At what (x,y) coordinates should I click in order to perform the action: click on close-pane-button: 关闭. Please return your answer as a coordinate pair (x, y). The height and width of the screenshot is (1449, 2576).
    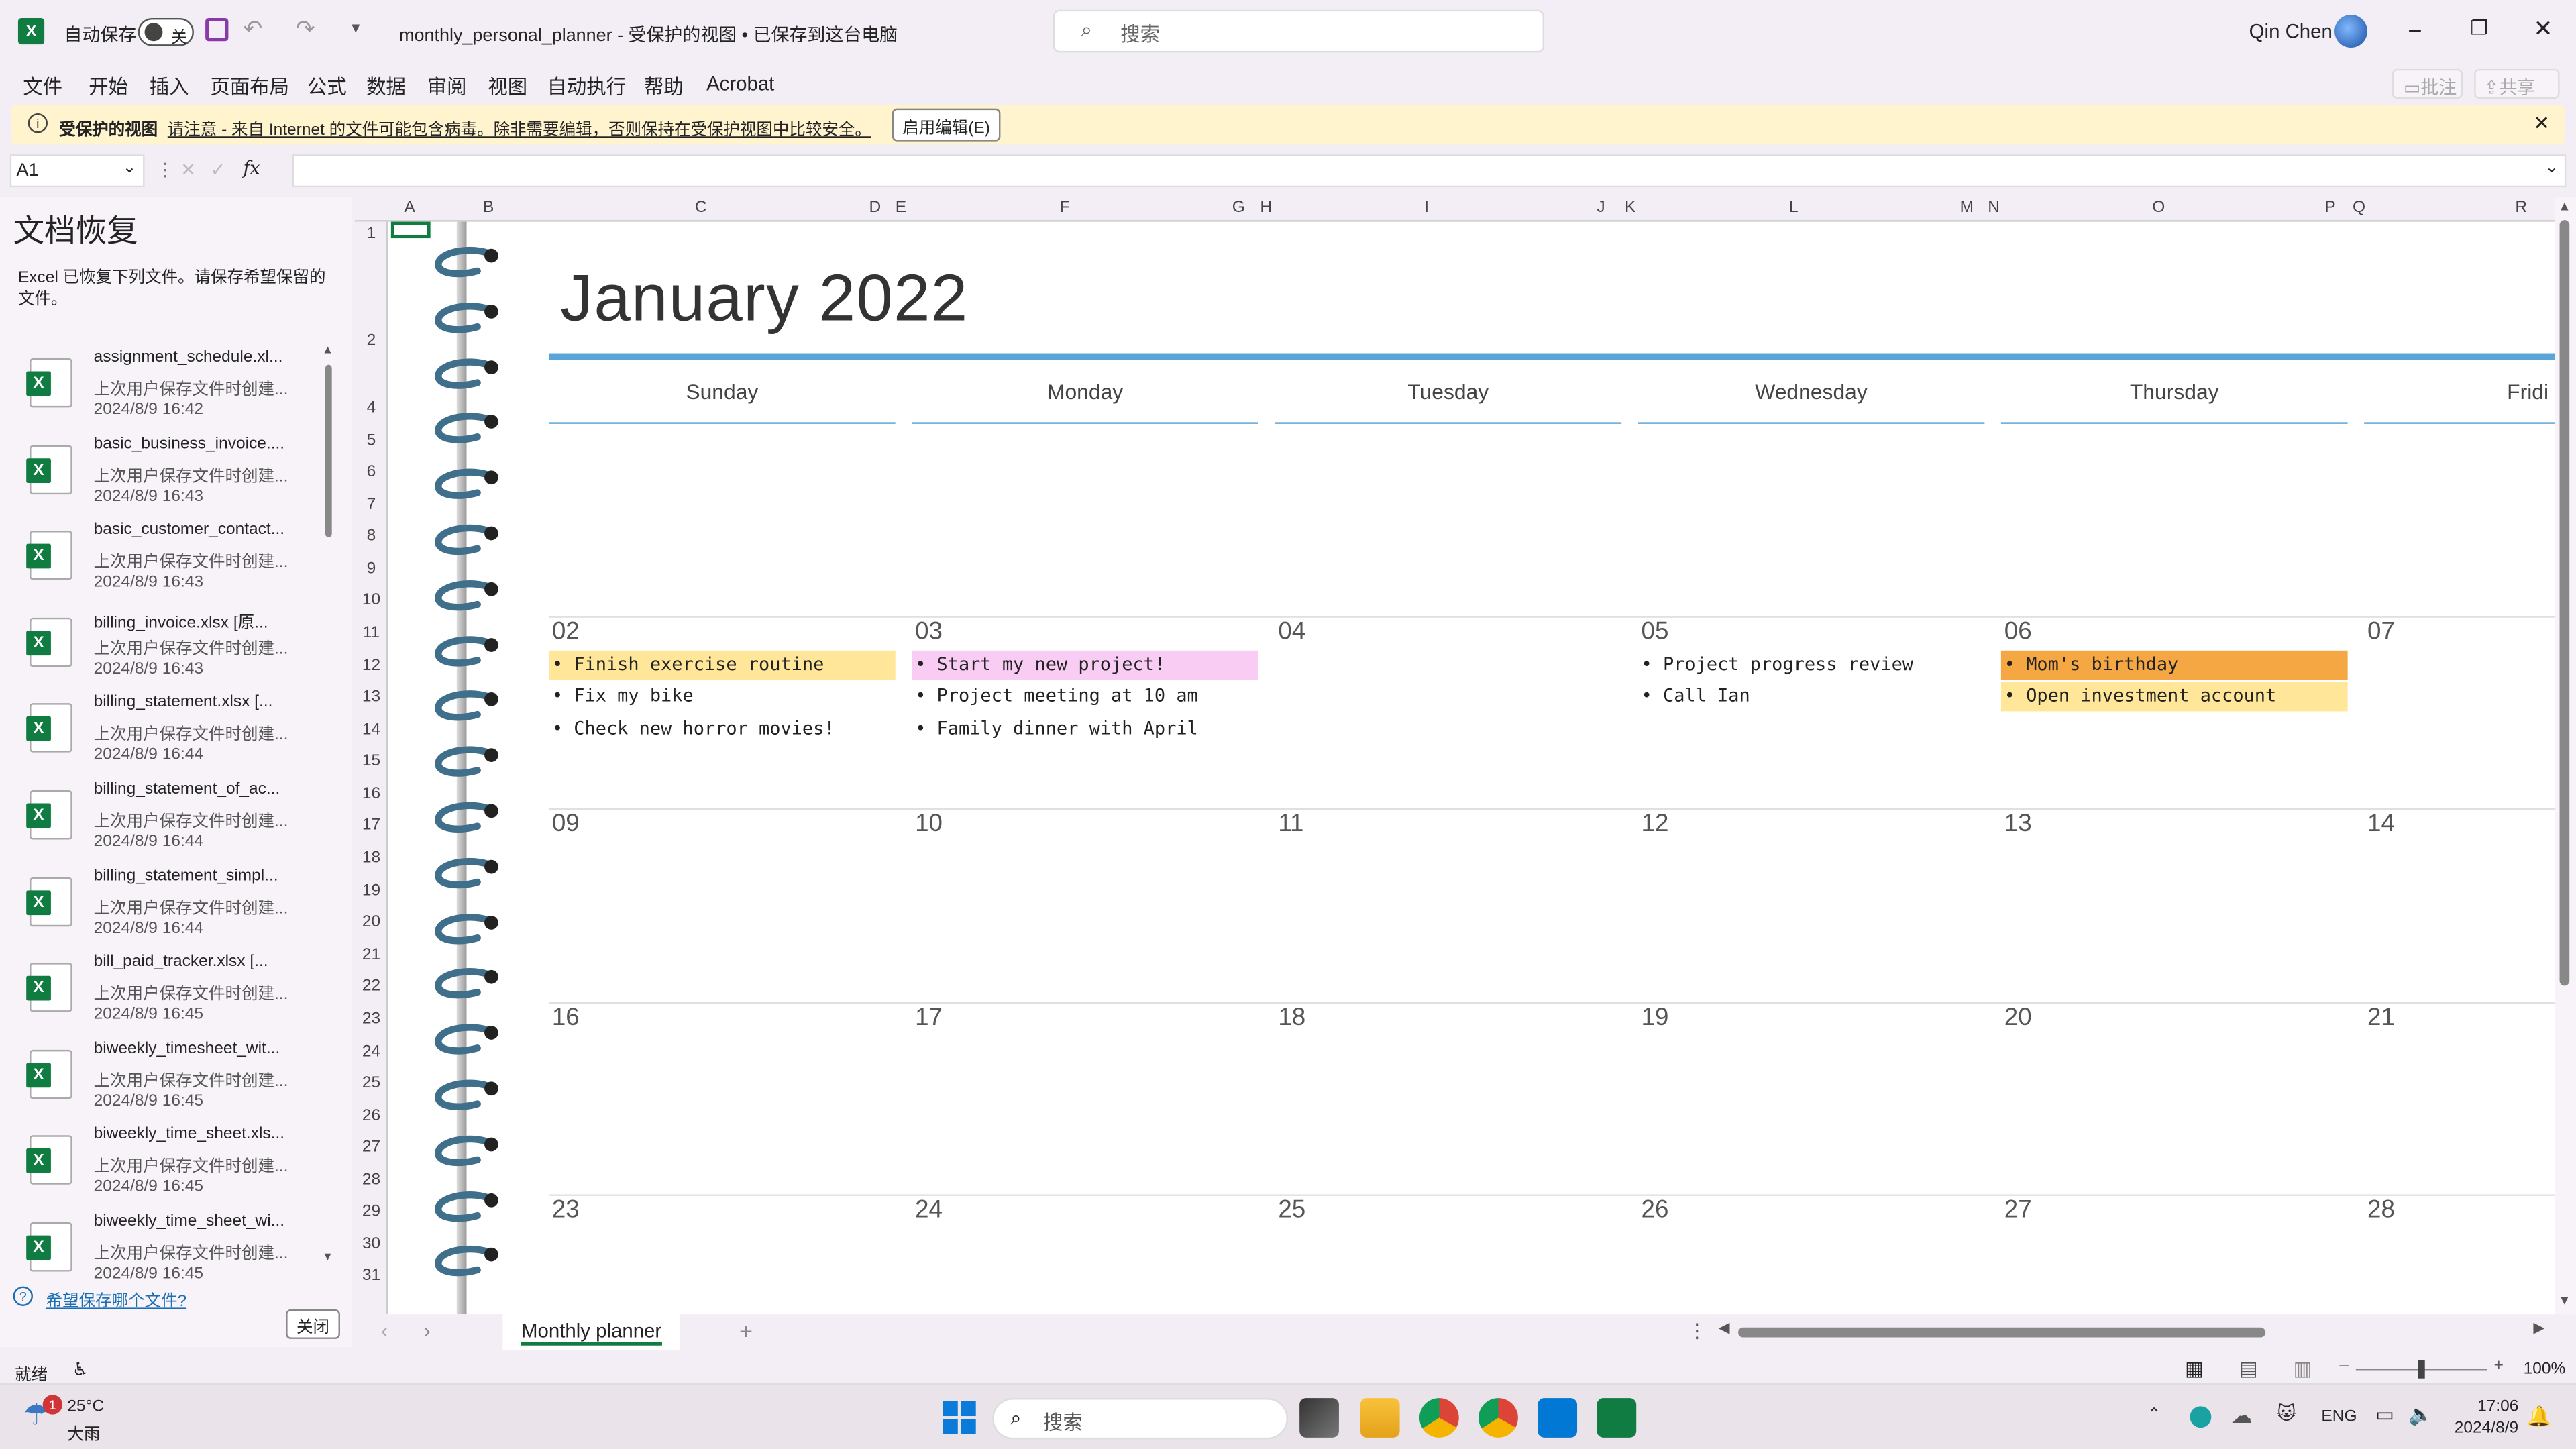
    Looking at the image, I should click on (313, 1324).